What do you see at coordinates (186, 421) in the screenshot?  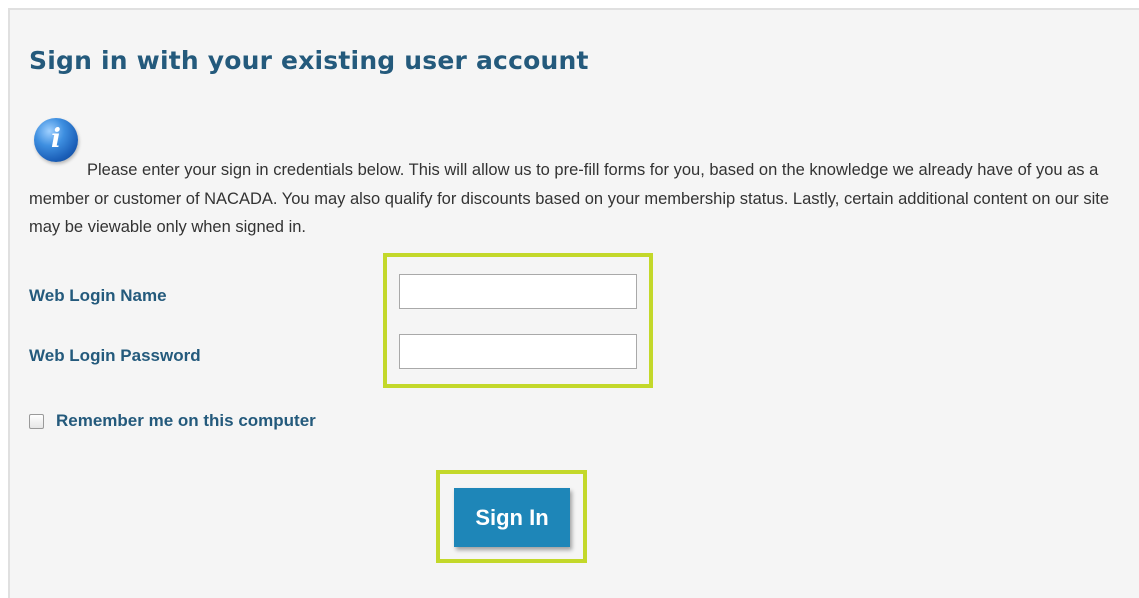 I see `remember-me-label: Remember me on this computer` at bounding box center [186, 421].